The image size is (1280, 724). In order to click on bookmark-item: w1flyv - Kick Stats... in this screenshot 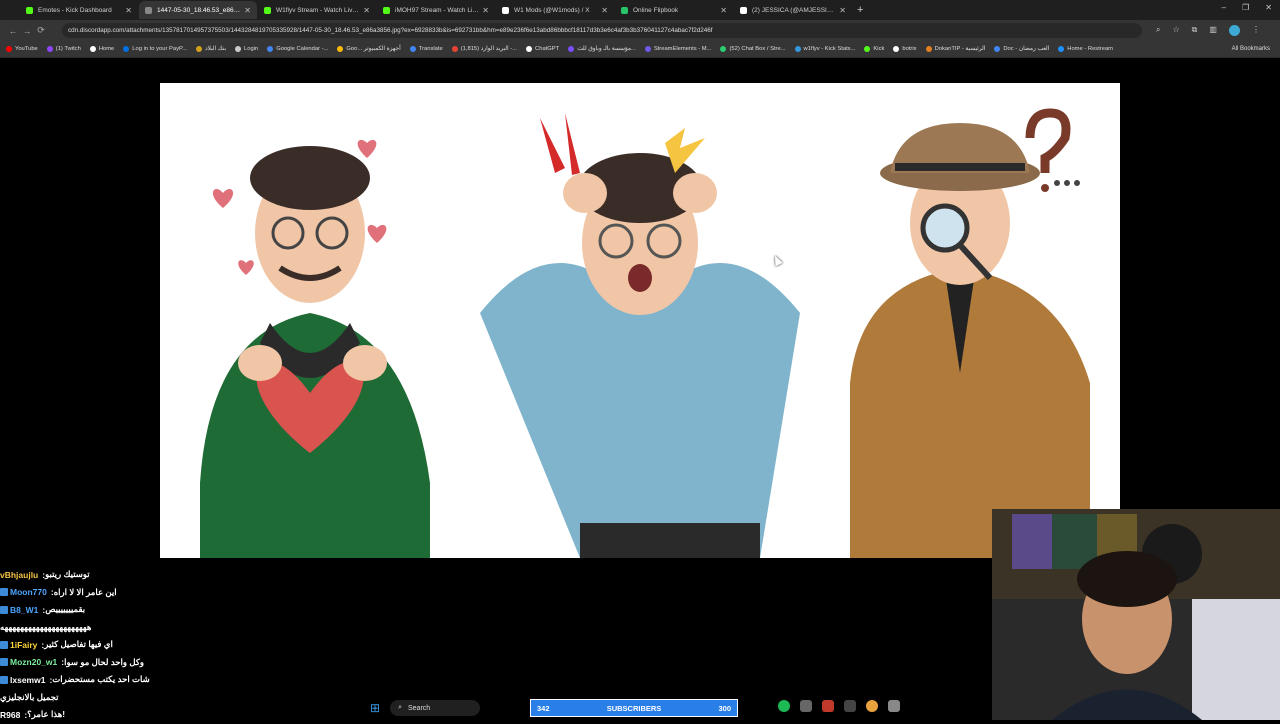, I will do `click(825, 49)`.